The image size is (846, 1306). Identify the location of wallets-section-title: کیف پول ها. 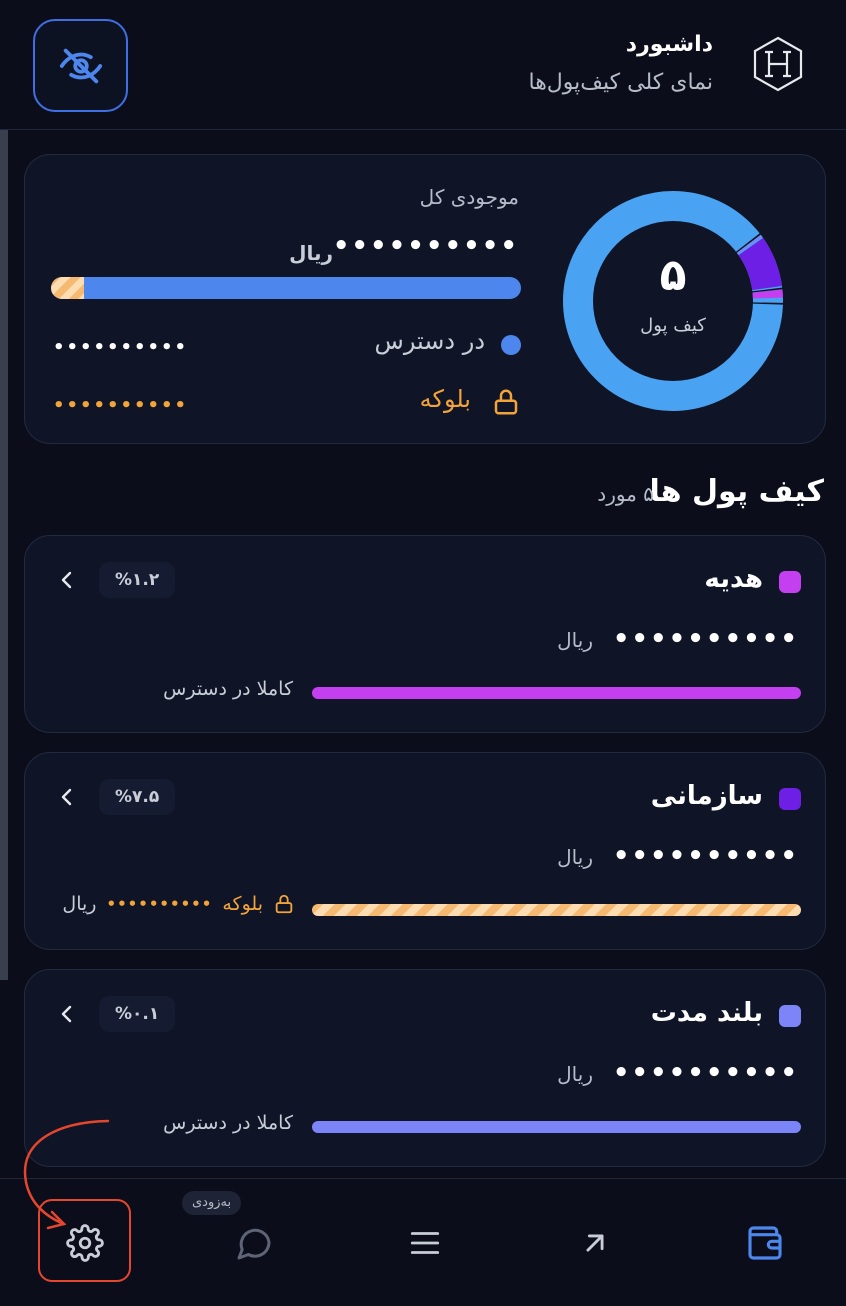
(736, 491).